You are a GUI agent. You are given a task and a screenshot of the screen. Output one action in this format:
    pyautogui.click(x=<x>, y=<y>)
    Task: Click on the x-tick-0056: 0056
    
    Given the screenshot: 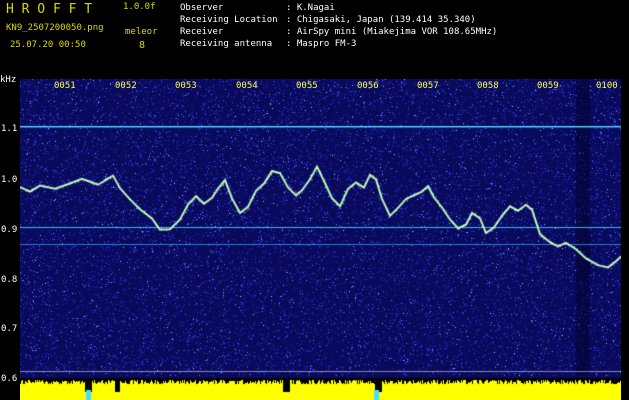 What is the action you would take?
    pyautogui.click(x=368, y=86)
    